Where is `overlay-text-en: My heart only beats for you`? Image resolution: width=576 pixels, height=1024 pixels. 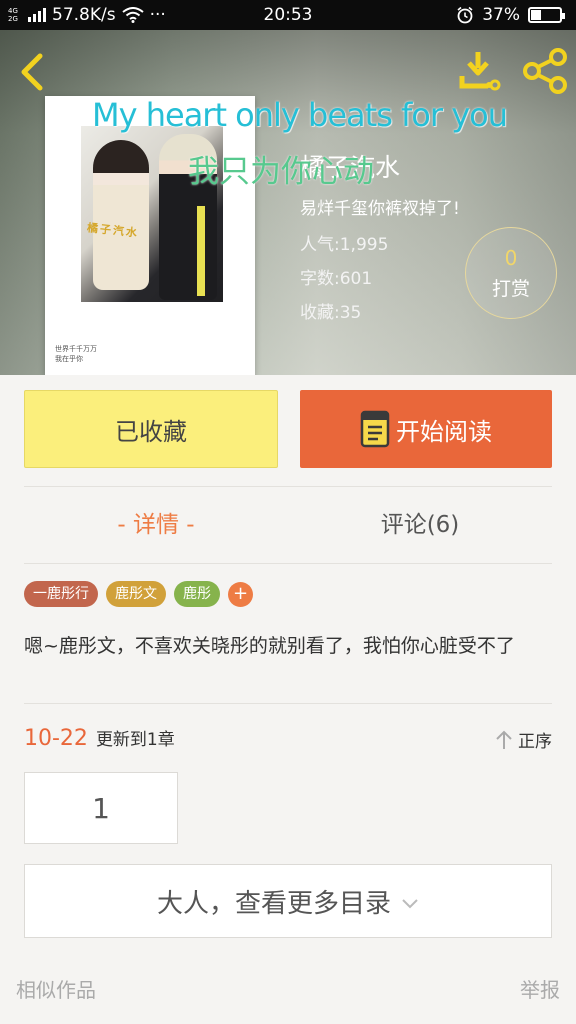 overlay-text-en: My heart only beats for you is located at coordinates (300, 115).